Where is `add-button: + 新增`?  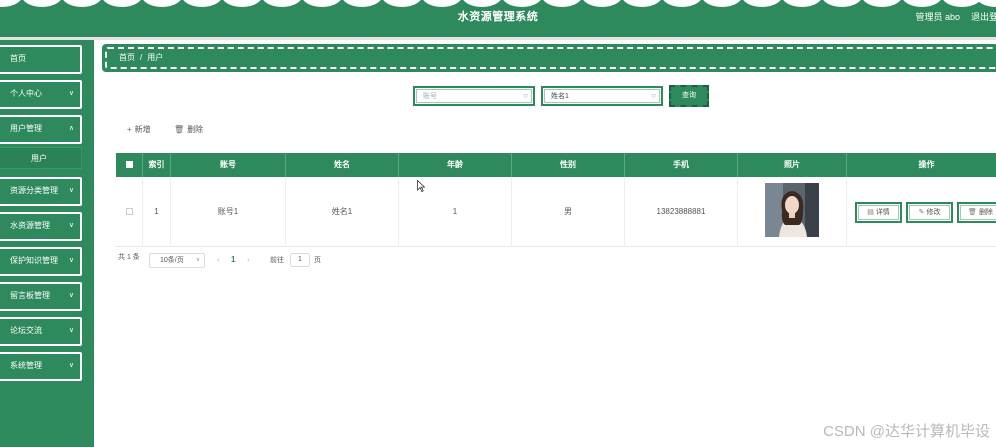 add-button: + 新增 is located at coordinates (139, 129).